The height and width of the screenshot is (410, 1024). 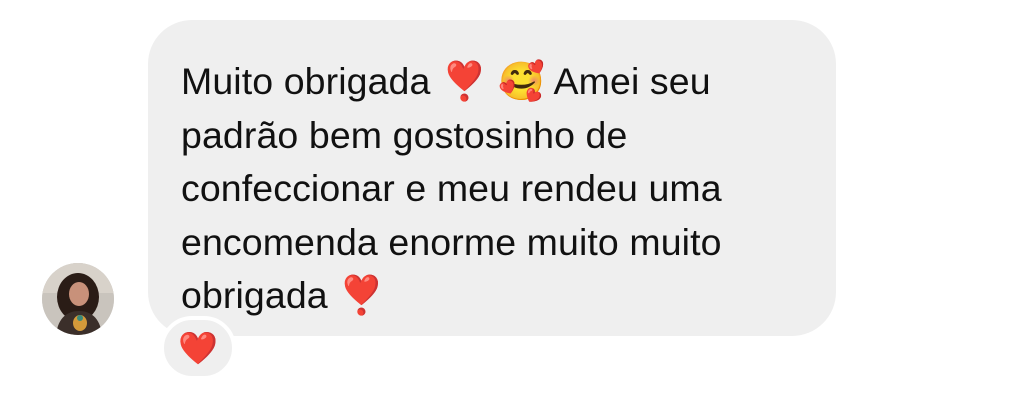 I want to click on avatar-photo, so click(x=78, y=299).